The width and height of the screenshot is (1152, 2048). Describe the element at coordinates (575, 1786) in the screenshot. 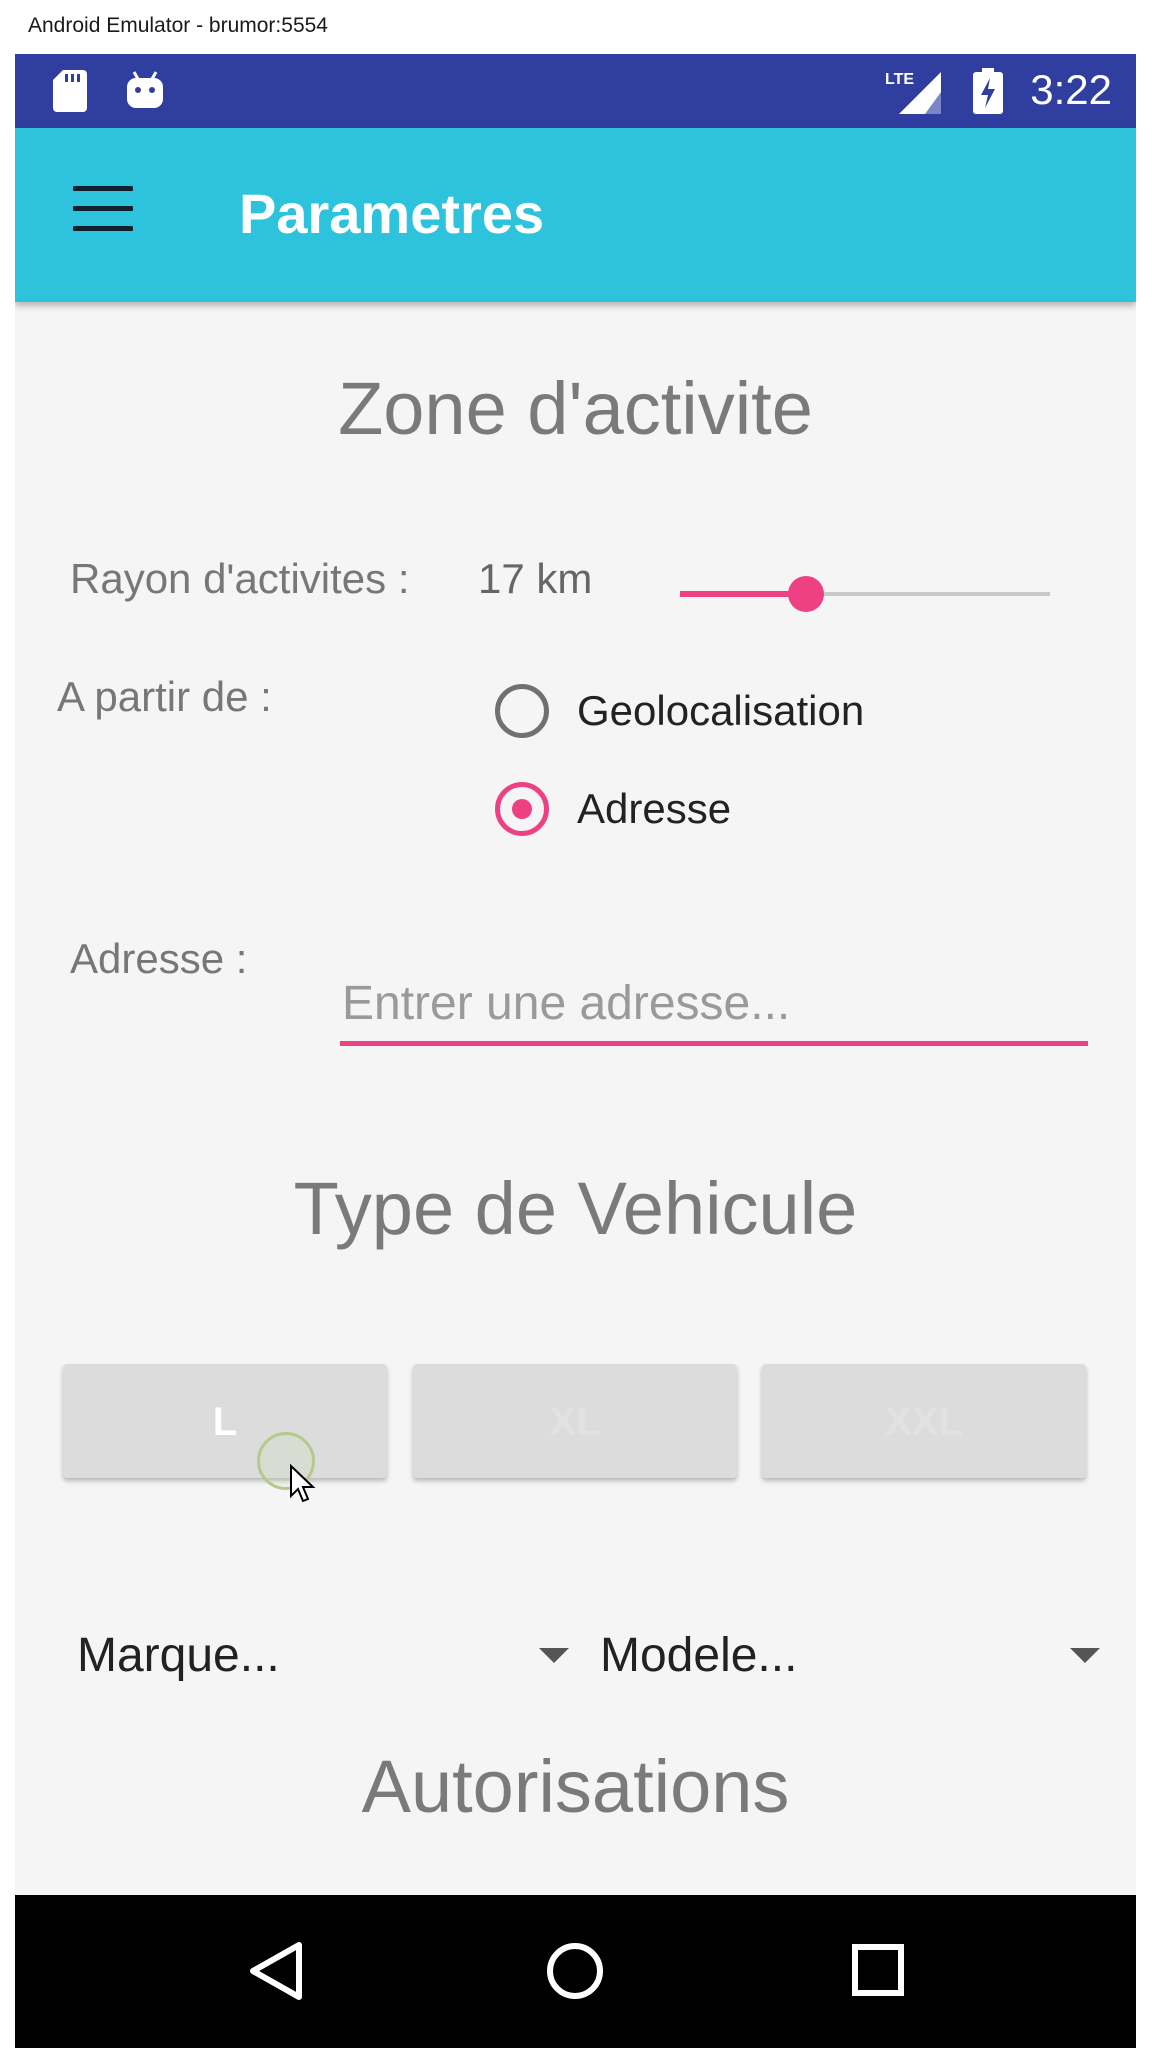

I see `autorisations-section-title: Autorisations` at that location.